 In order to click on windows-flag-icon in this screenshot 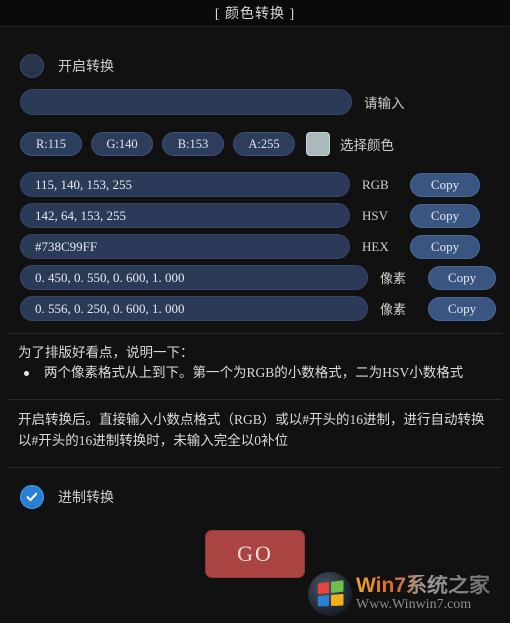, I will do `click(330, 593)`.